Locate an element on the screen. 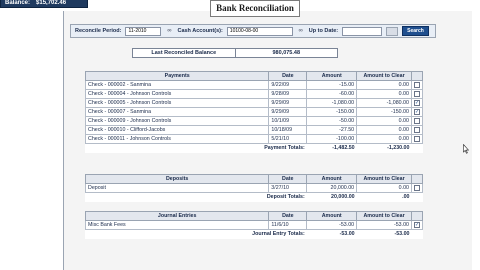  row-amount-to-clear: -53.00 is located at coordinates (384, 225).